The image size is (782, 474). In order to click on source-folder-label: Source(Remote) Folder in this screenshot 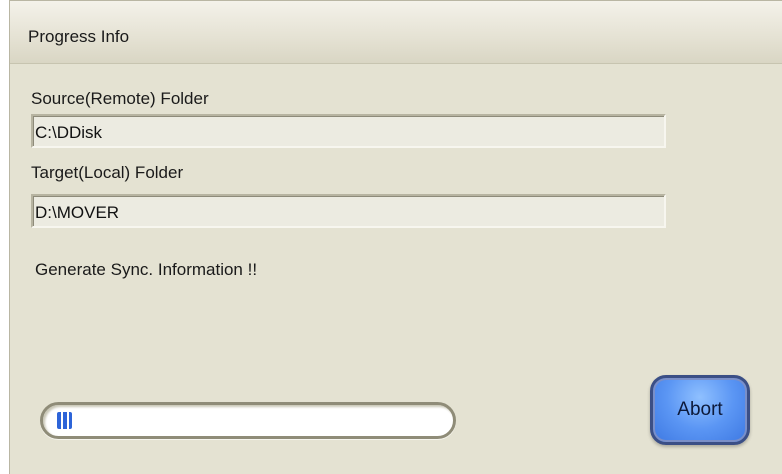, I will do `click(120, 98)`.